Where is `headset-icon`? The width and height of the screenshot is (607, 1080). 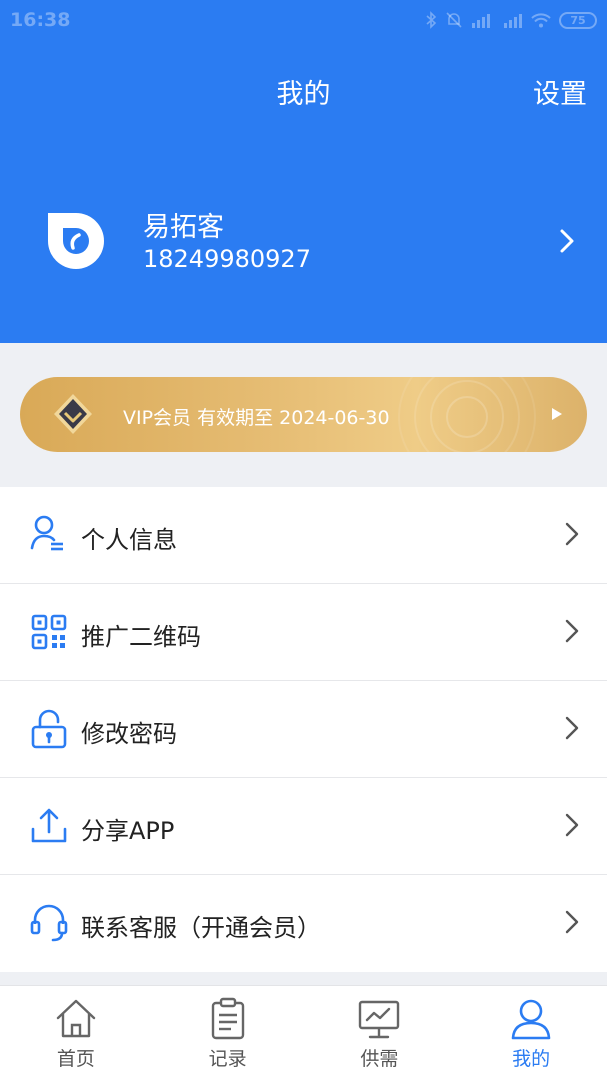 headset-icon is located at coordinates (49, 923).